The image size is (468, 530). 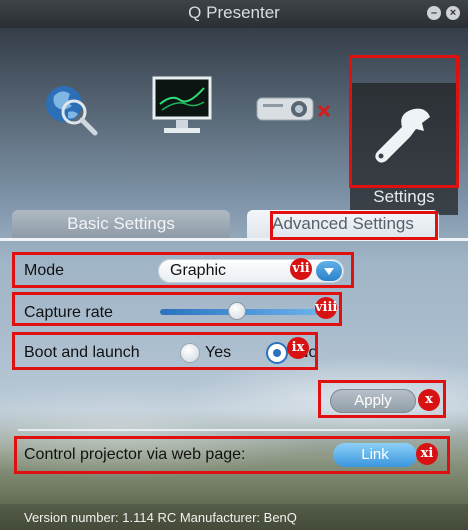 What do you see at coordinates (301, 269) in the screenshot?
I see `marker-vii-badge: vii` at bounding box center [301, 269].